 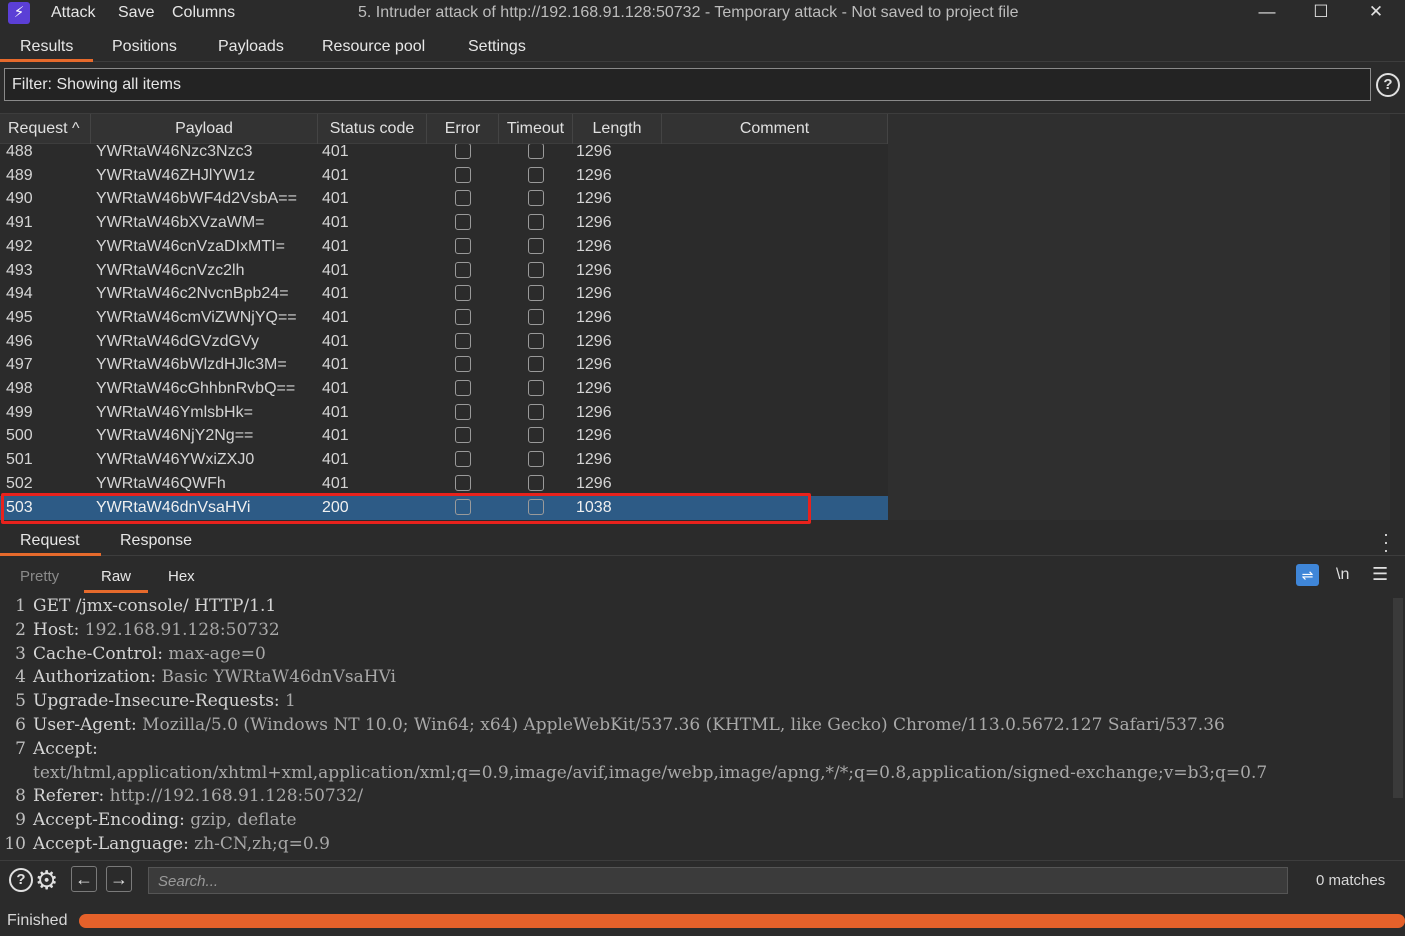 I want to click on table-row: 491 YWRtaW46bXVzaWM= 401 1296, so click(x=444, y=223).